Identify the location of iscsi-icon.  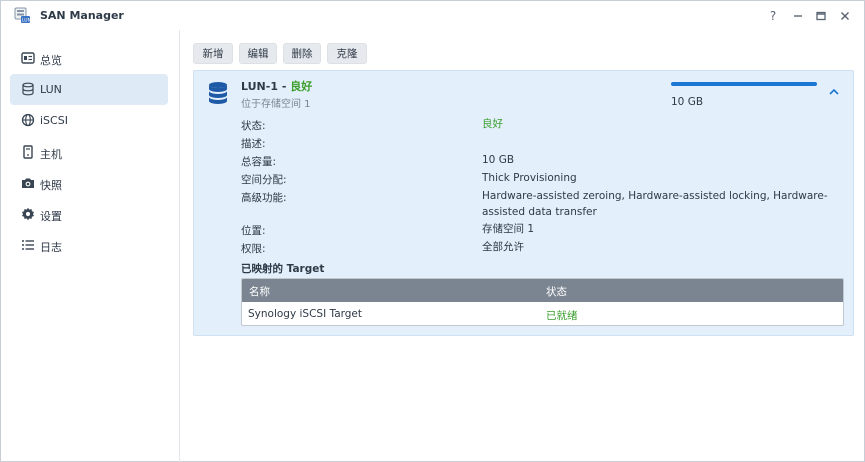
(28, 120).